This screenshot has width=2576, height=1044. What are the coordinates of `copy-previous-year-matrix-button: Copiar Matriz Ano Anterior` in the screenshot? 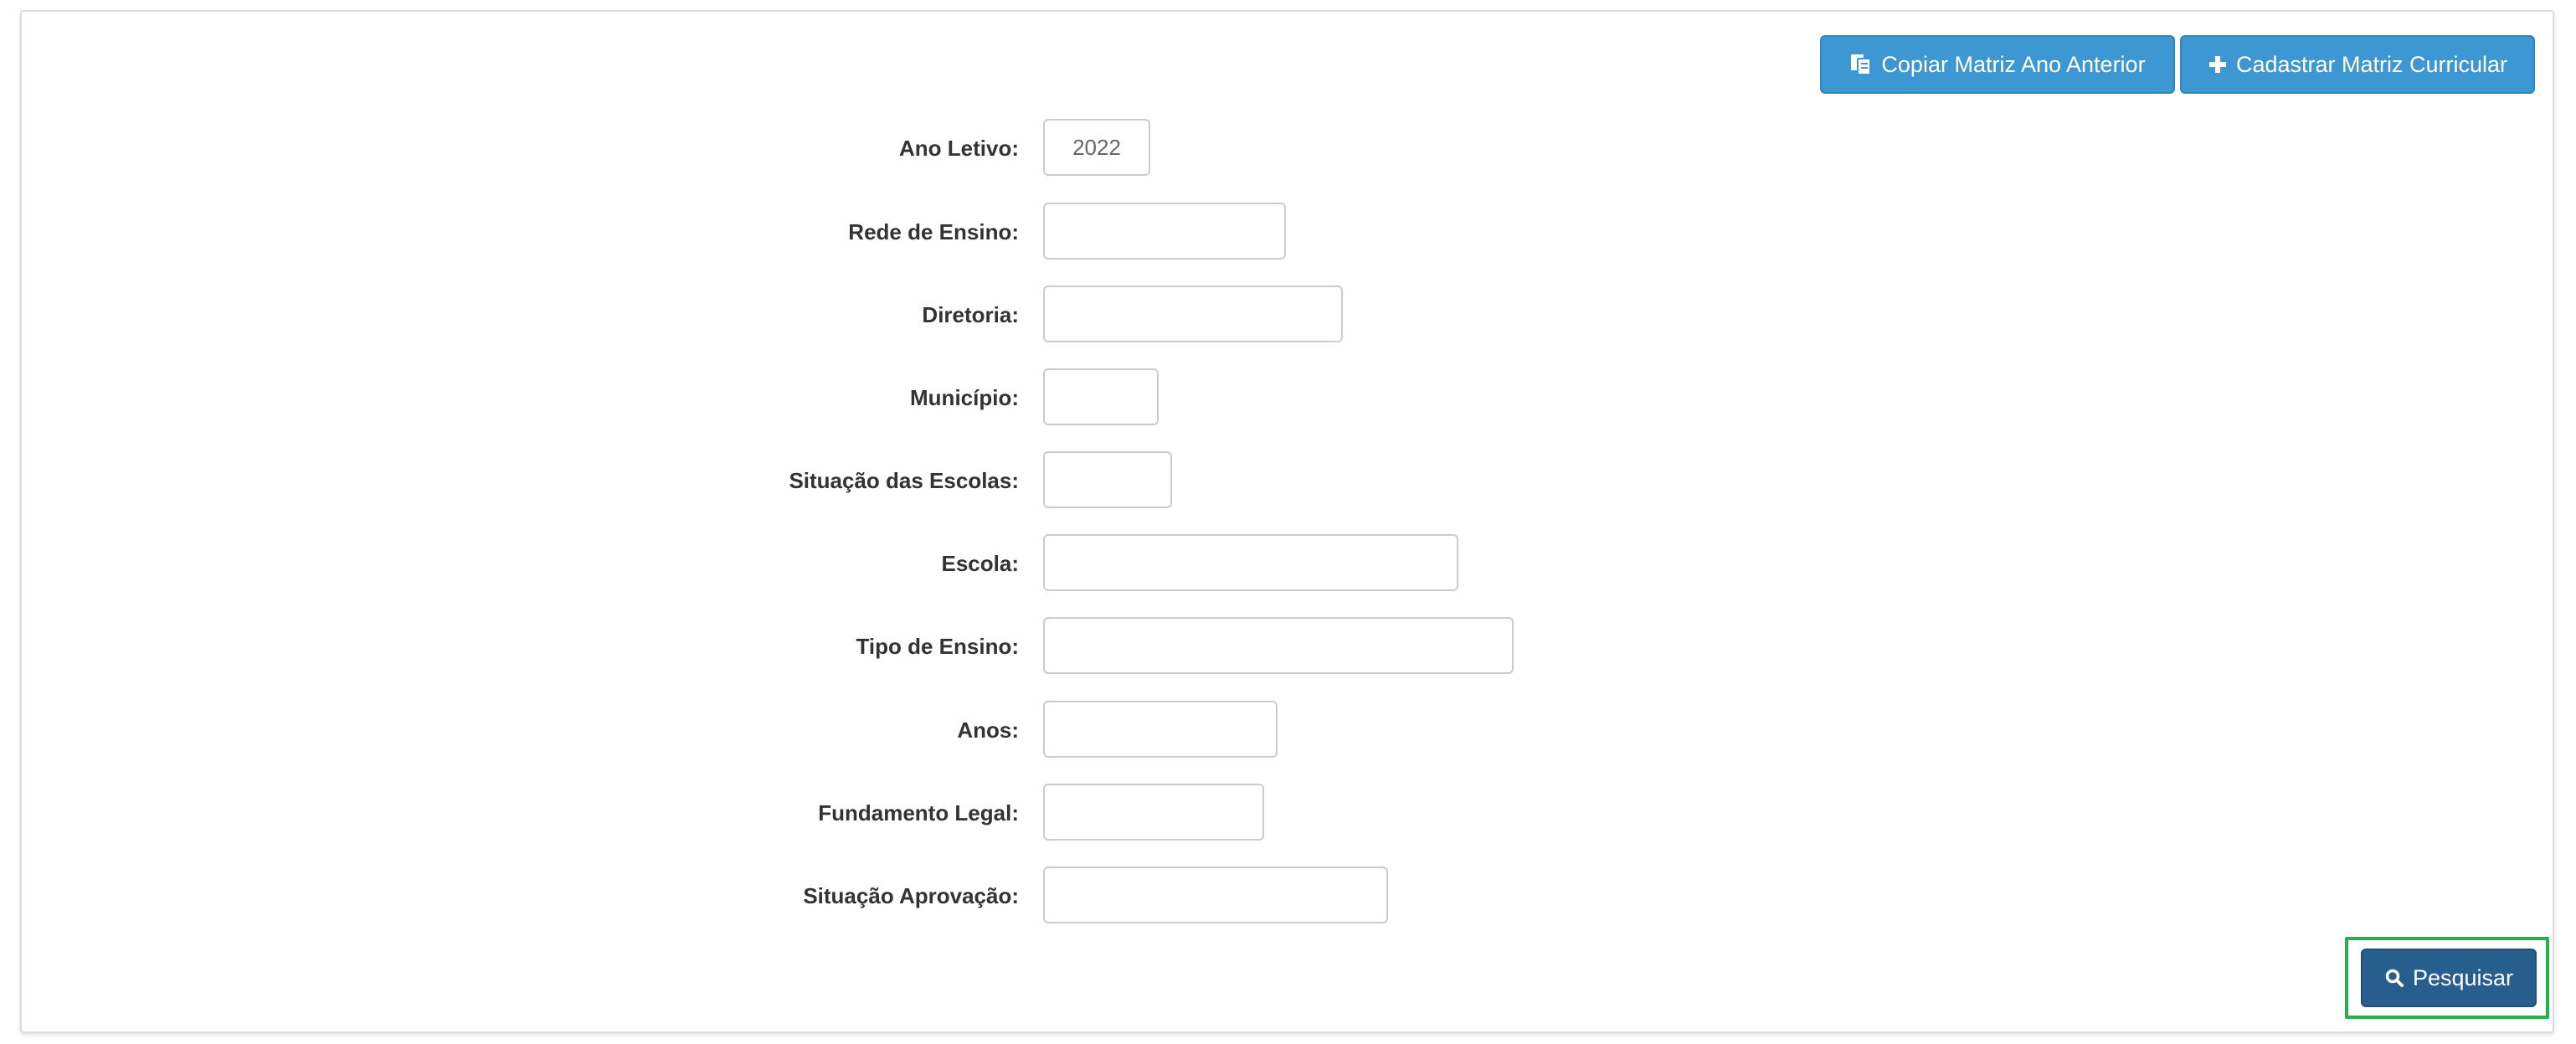 It's located at (1998, 65).